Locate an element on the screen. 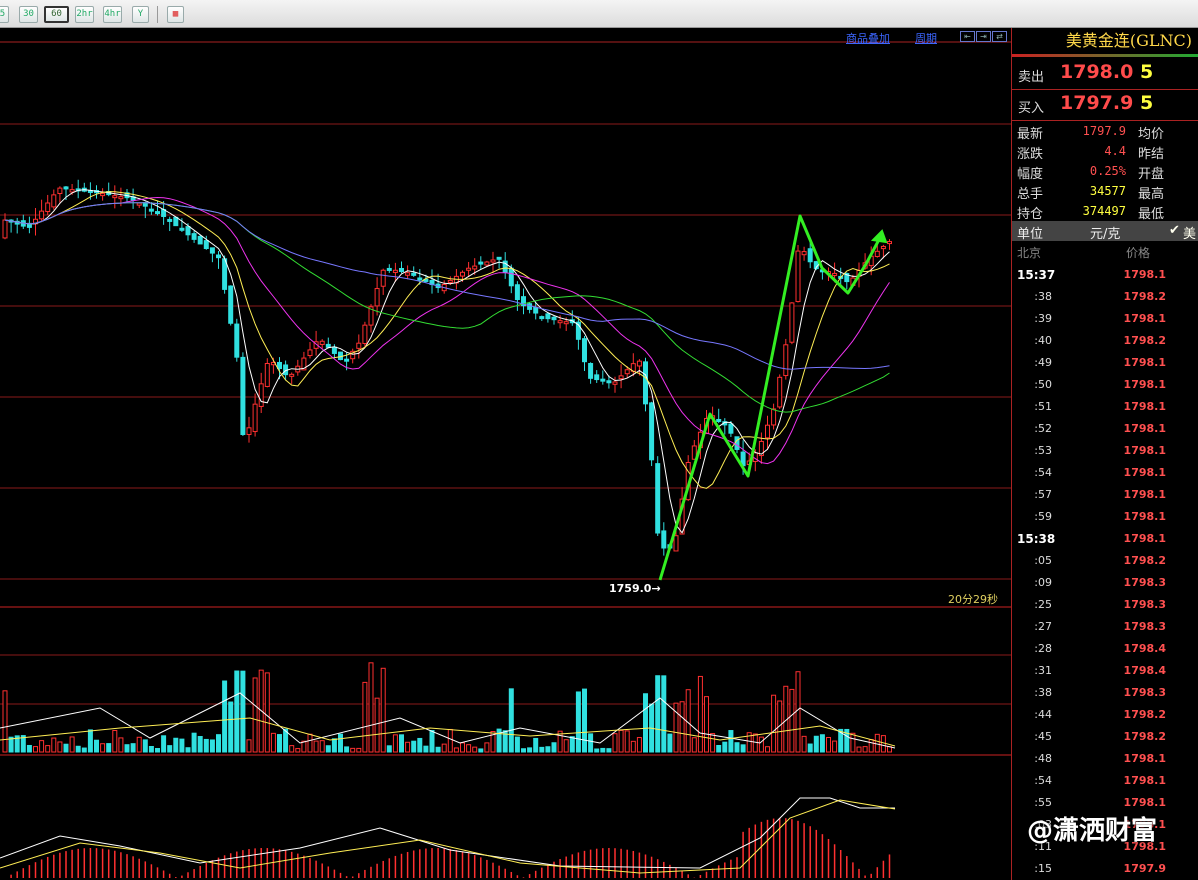 The width and height of the screenshot is (1198, 880). nav-zoom-icon: ⇄ is located at coordinates (999, 36).